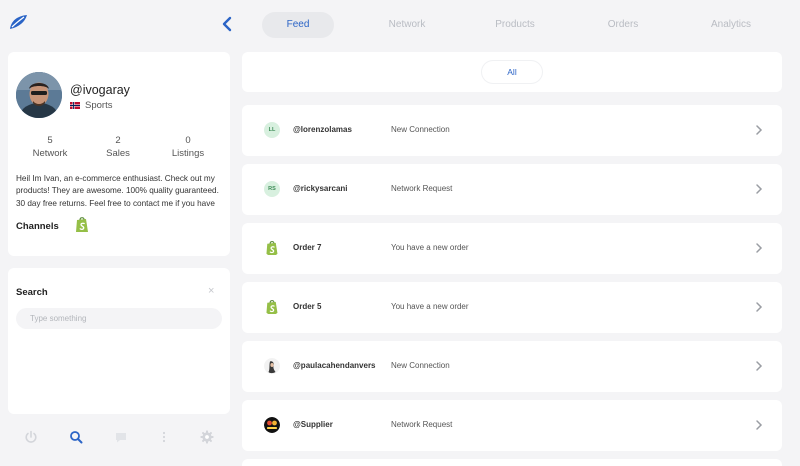 This screenshot has height=466, width=800. I want to click on tab-feed: Feed, so click(298, 25).